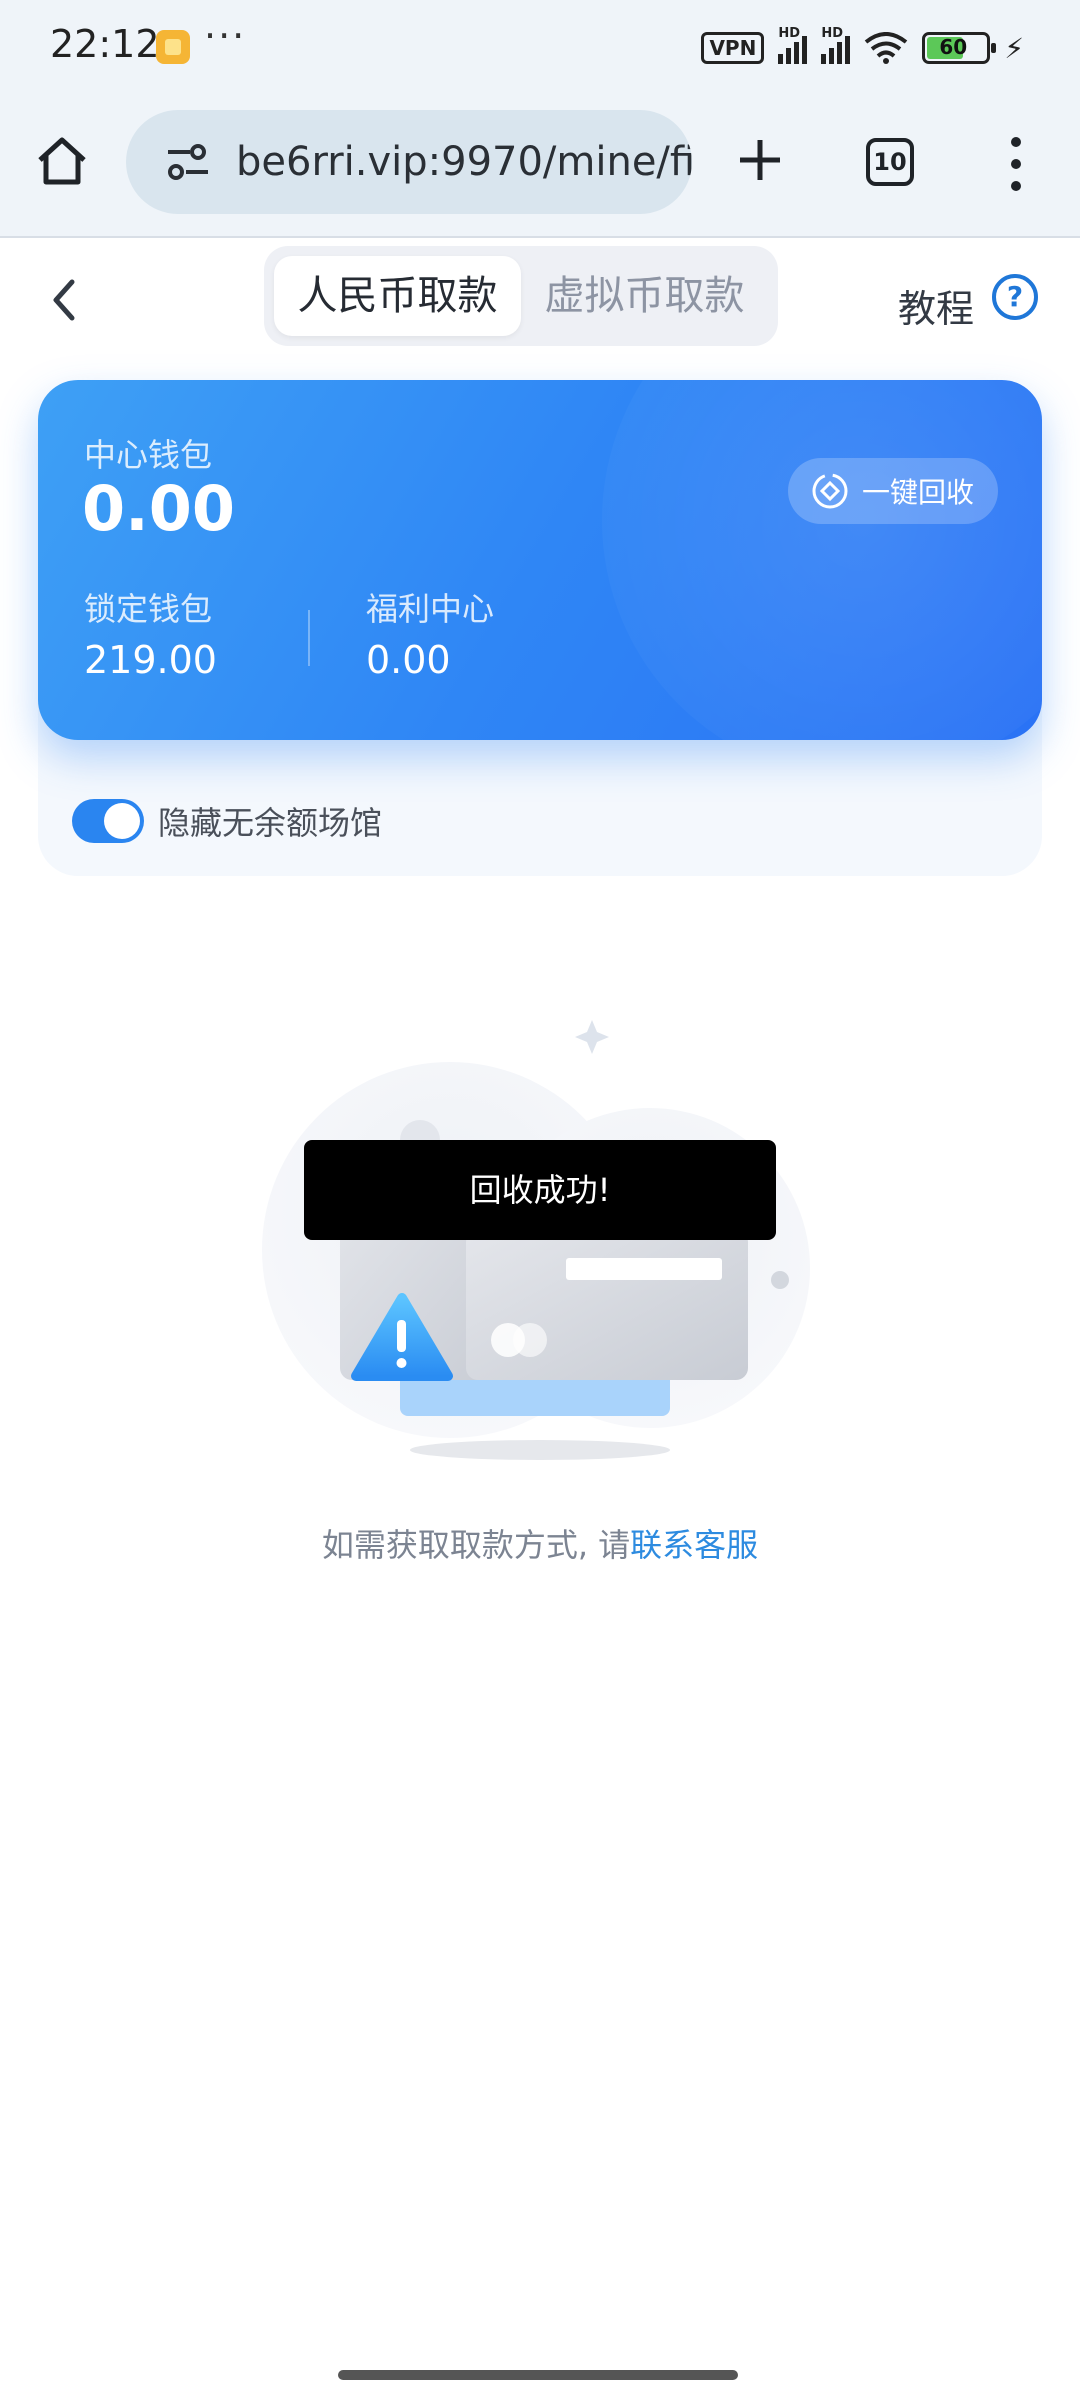 This screenshot has width=1080, height=2400. I want to click on hide-empty-venues-label: 隐藏无余额场馆, so click(270, 823).